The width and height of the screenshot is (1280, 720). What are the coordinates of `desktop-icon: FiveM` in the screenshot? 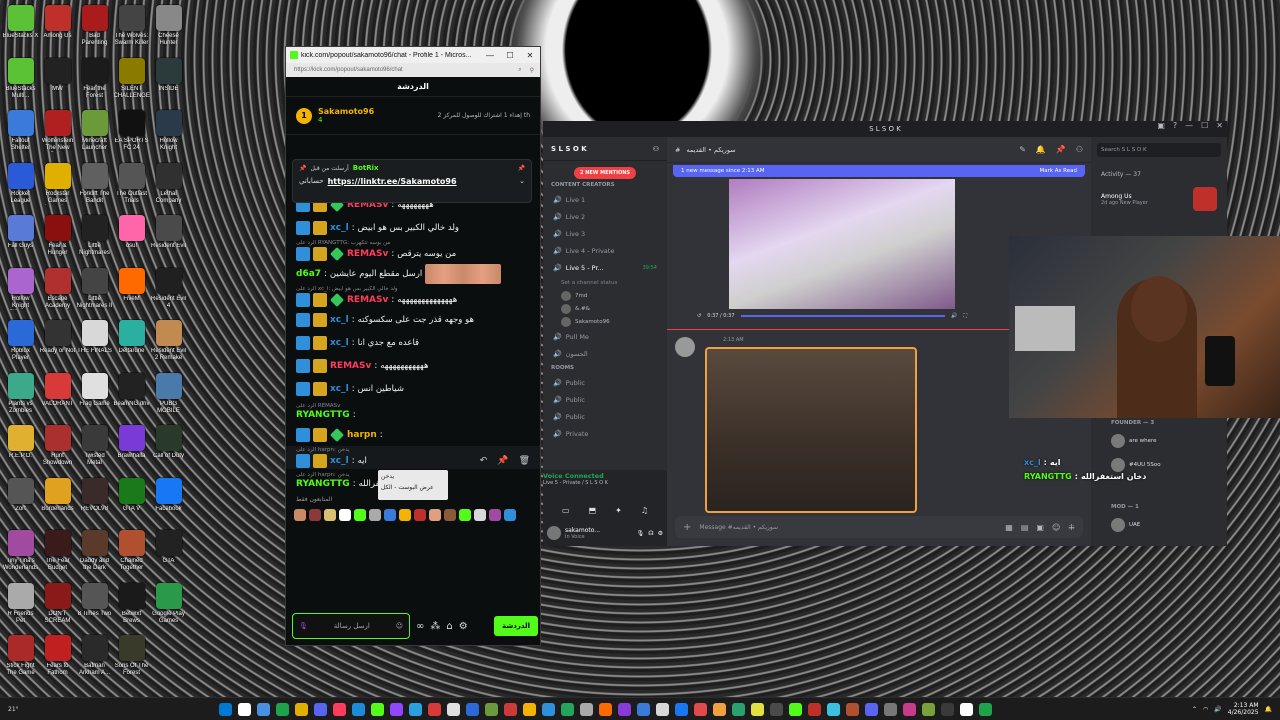 It's located at (131, 291).